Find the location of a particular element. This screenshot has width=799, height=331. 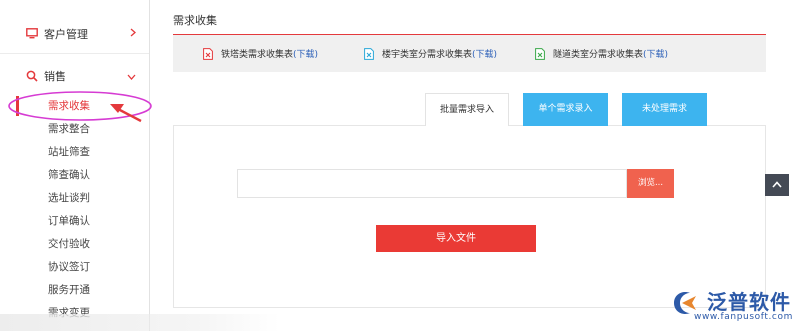

pdf-file-icon is located at coordinates (208, 53).